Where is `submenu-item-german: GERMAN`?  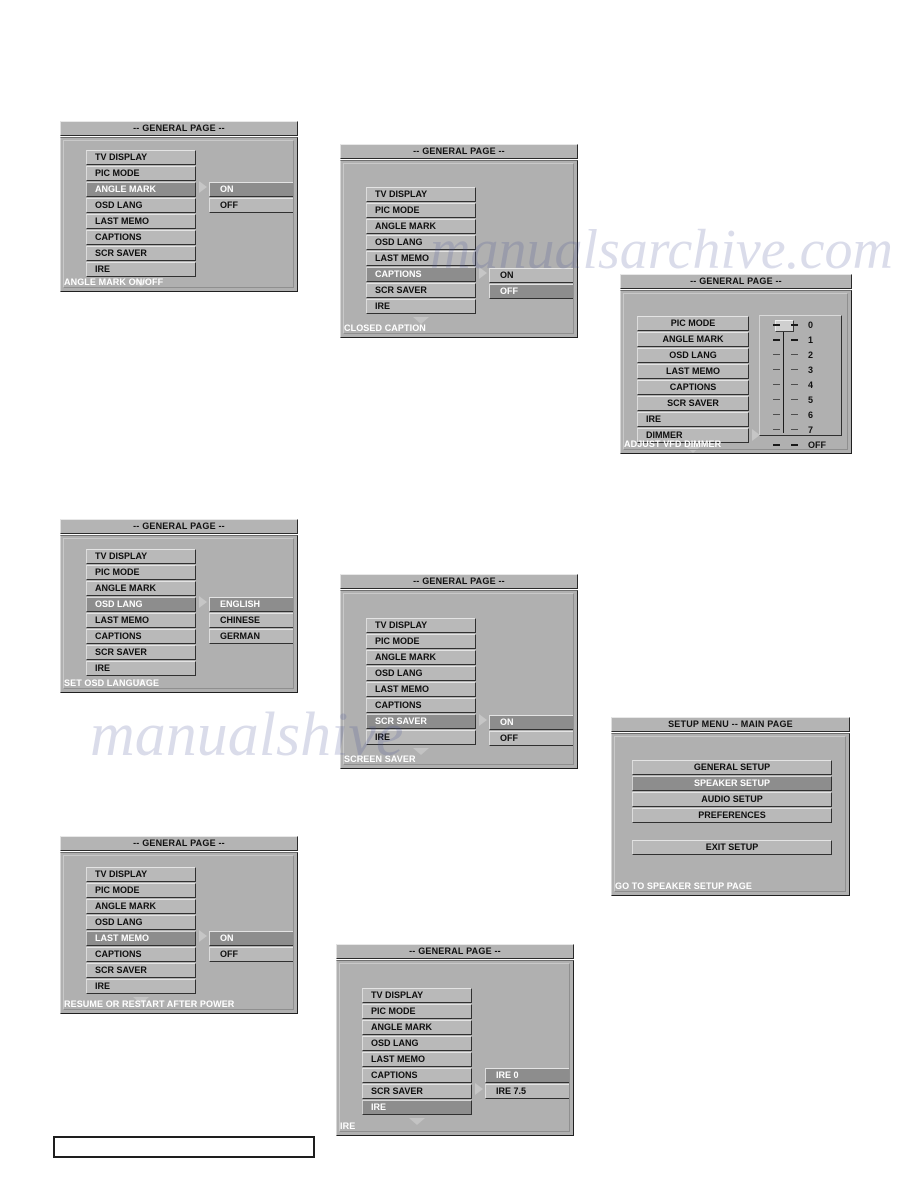
submenu-item-german: GERMAN is located at coordinates (251, 636).